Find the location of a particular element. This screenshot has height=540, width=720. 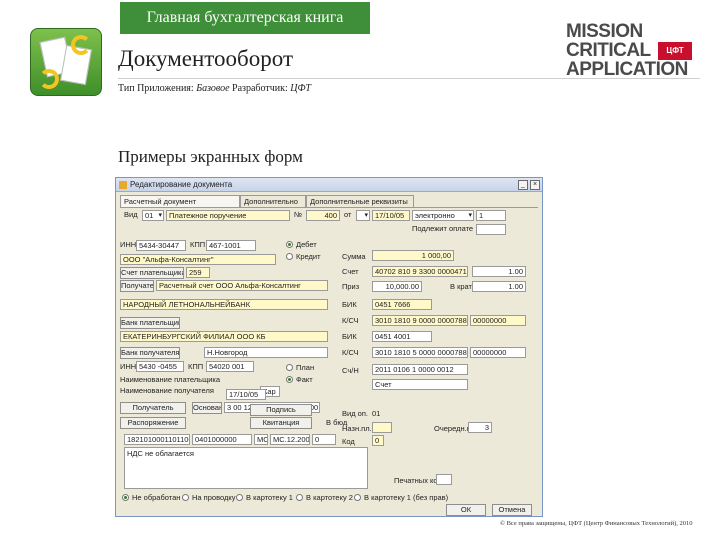

kpp2-field: 54020 001 is located at coordinates (230, 366).